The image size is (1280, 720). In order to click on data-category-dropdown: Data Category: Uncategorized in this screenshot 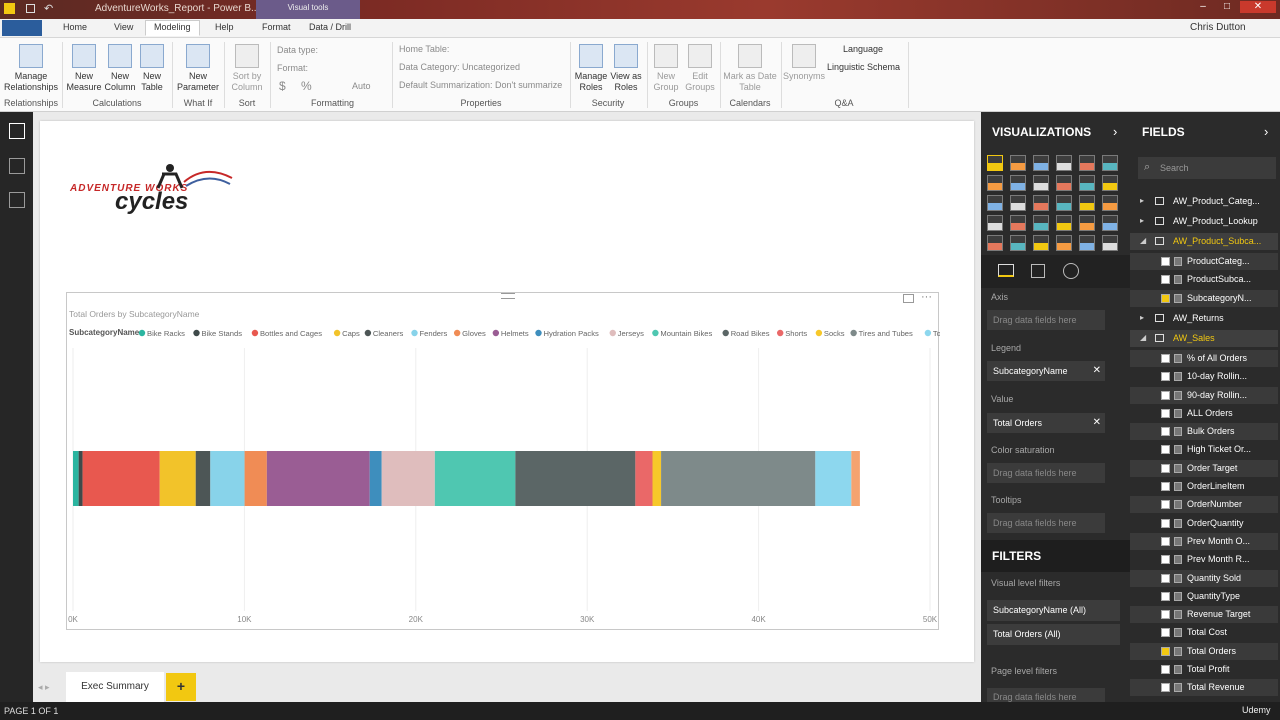, I will do `click(459, 67)`.